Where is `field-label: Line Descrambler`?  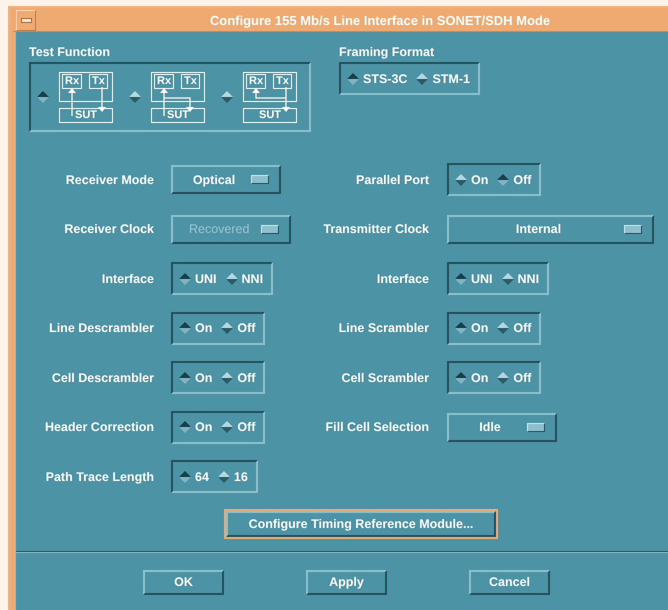
field-label: Line Descrambler is located at coordinates (102, 328).